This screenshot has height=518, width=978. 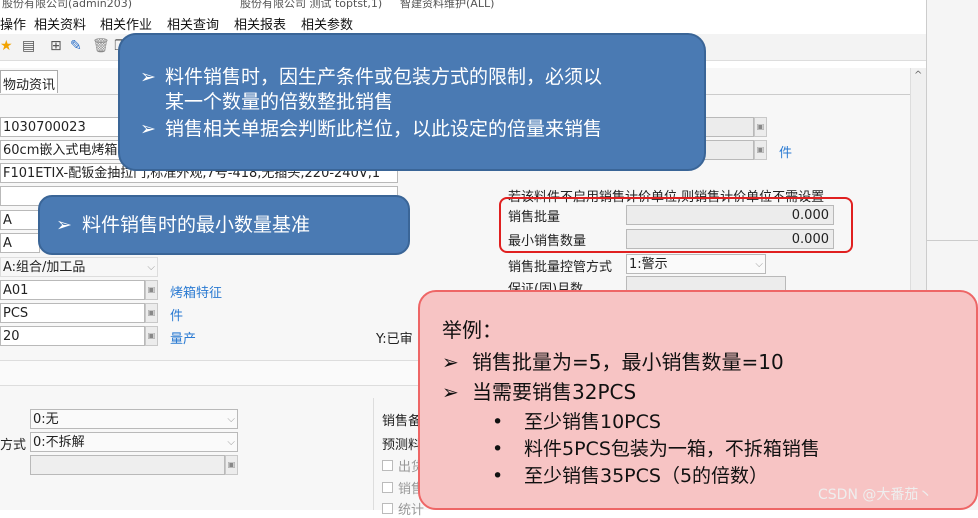 What do you see at coordinates (6, 46) in the screenshot?
I see `star-icon: ★` at bounding box center [6, 46].